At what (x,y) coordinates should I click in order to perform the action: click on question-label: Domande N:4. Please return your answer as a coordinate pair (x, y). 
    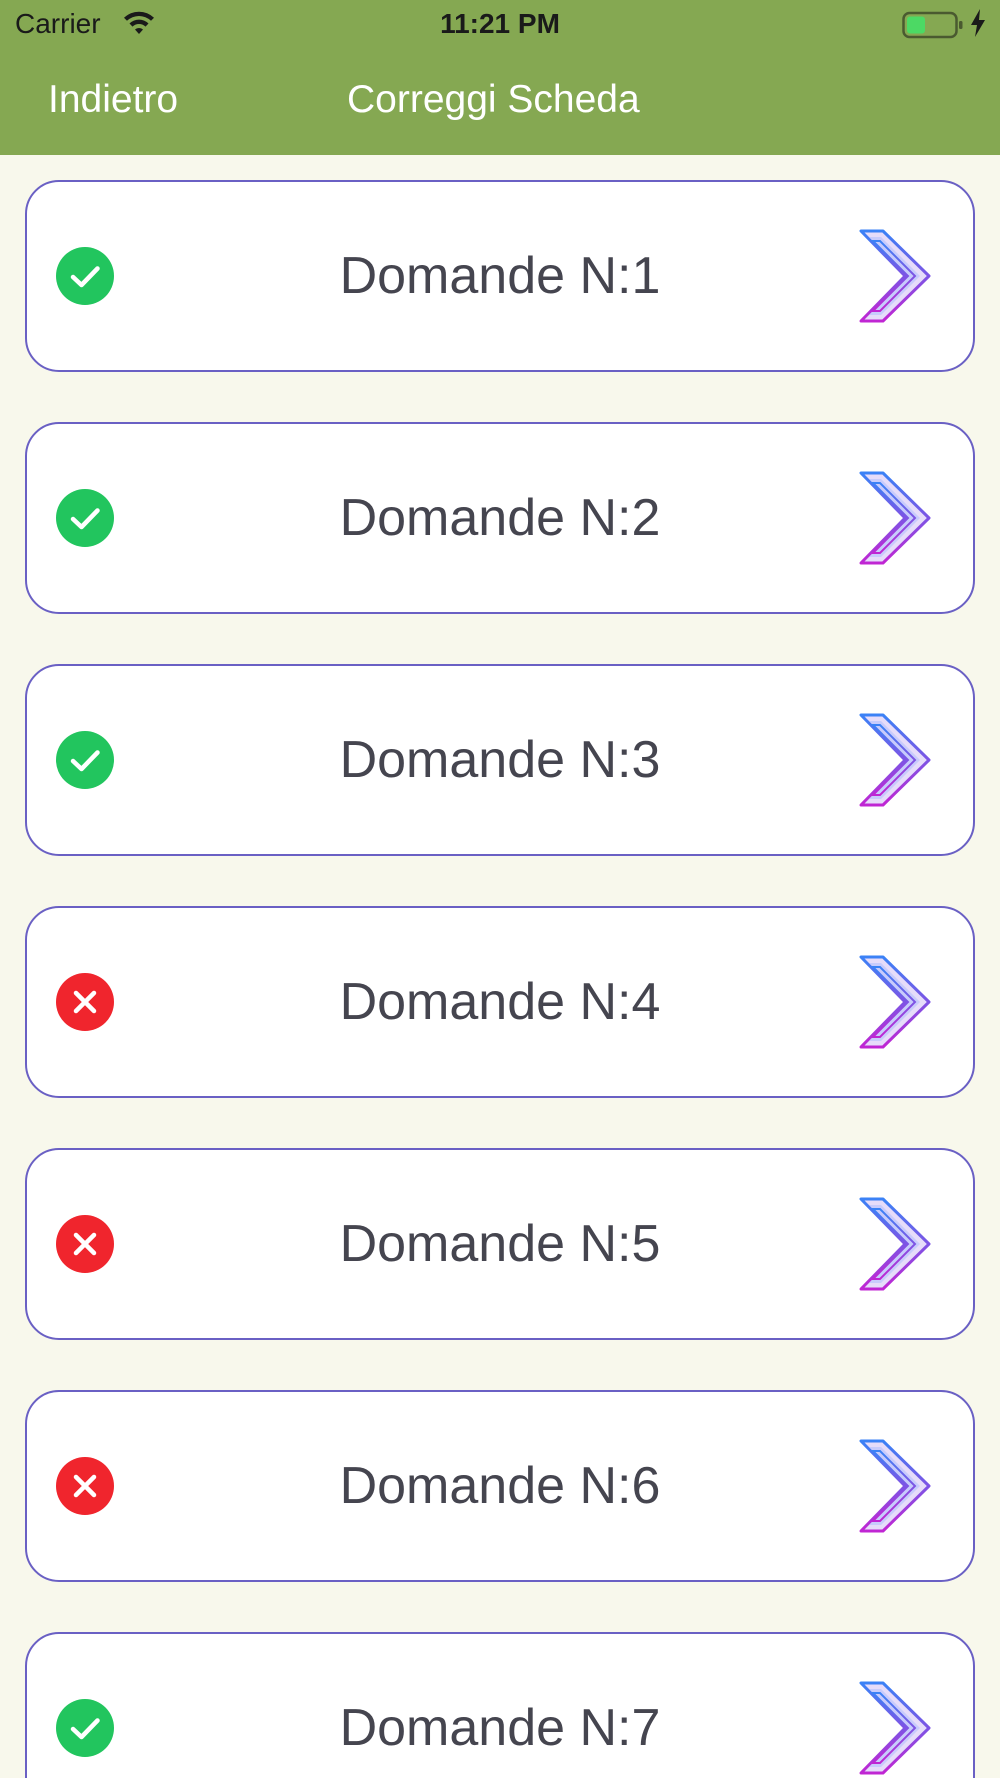
    Looking at the image, I should click on (500, 1002).